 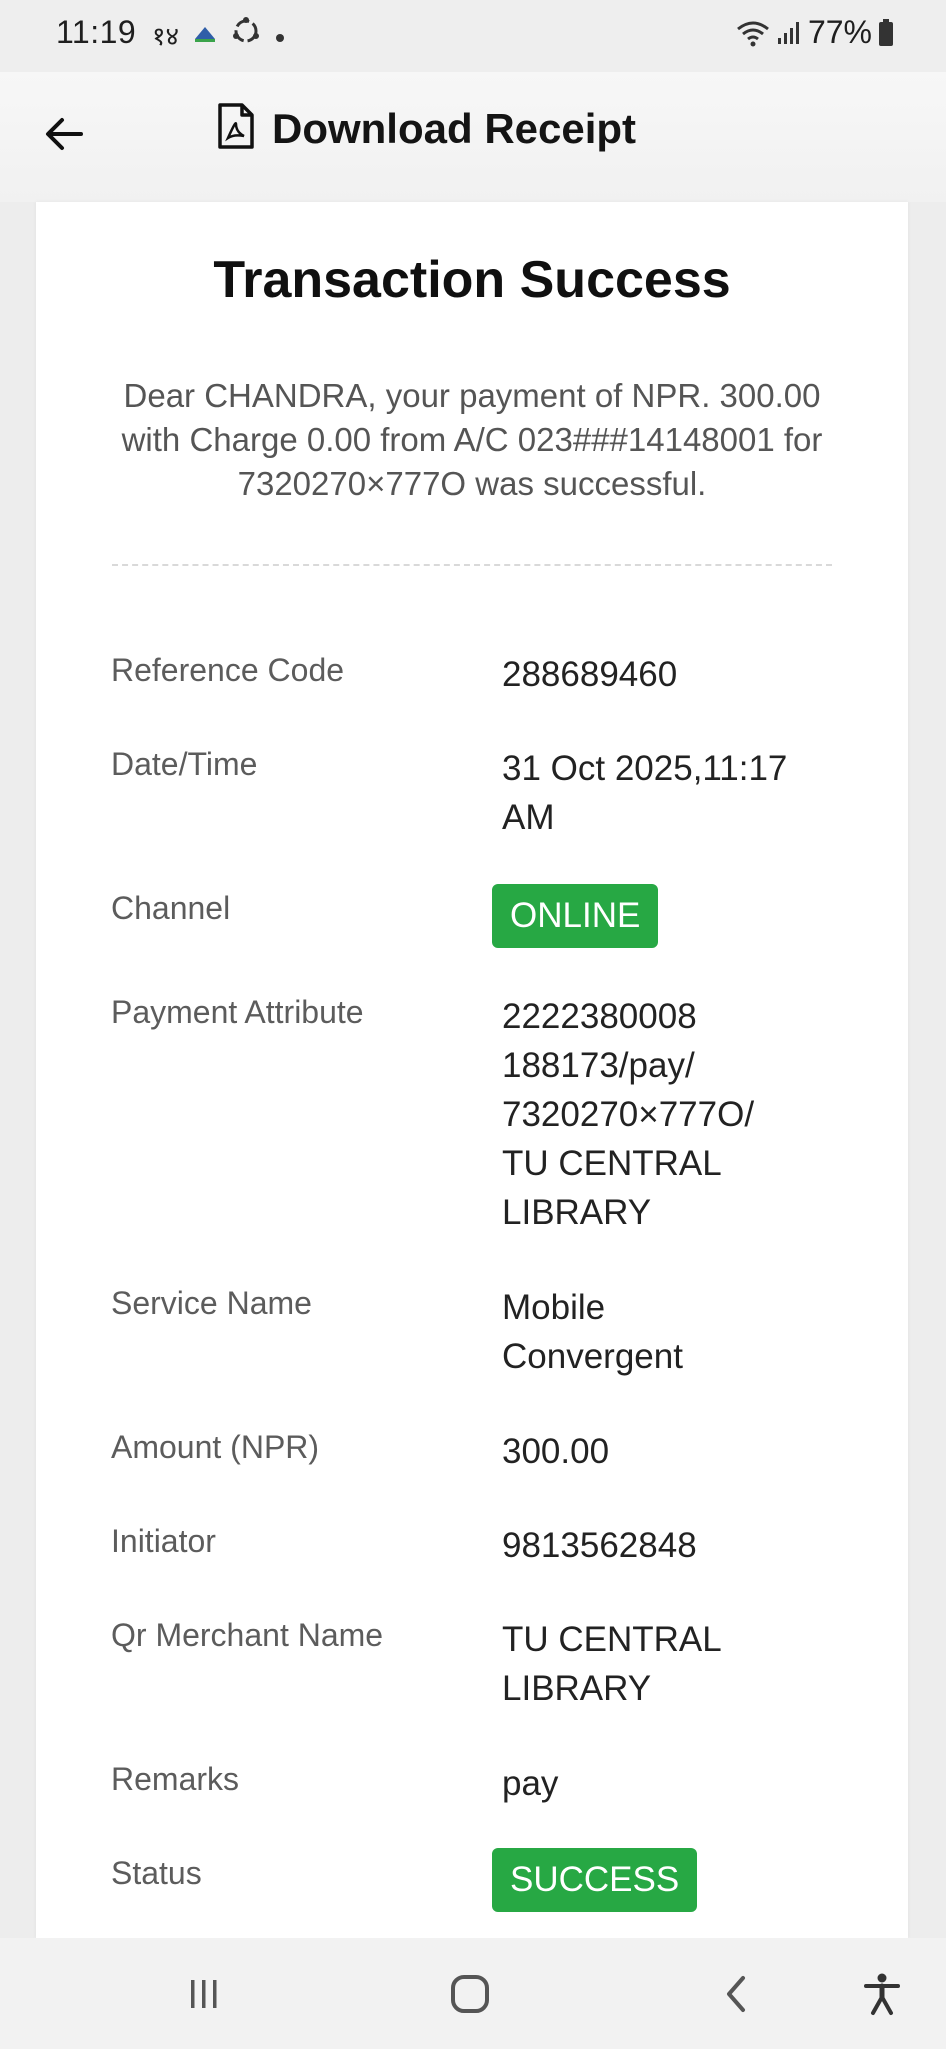 What do you see at coordinates (556, 1451) in the screenshot?
I see `value-line: 300.00` at bounding box center [556, 1451].